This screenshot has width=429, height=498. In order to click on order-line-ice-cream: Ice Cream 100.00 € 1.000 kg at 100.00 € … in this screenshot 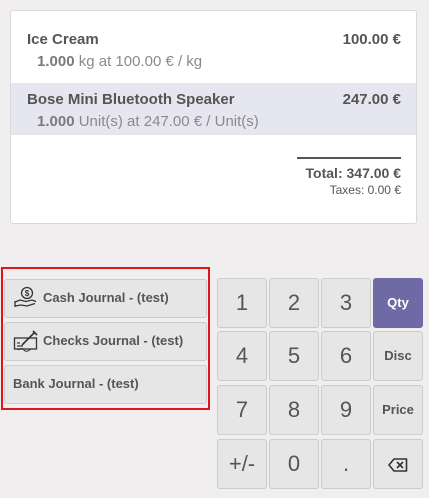, I will do `click(213, 49)`.